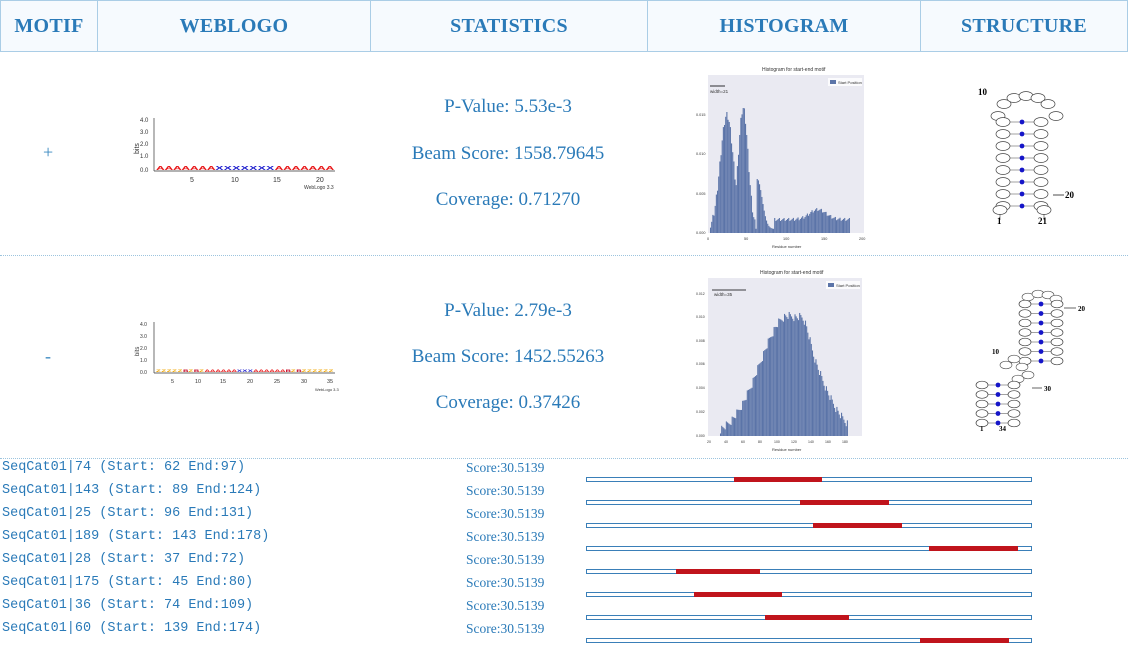 This screenshot has width=1133, height=646. Describe the element at coordinates (794, 70) in the screenshot. I see `hist-title: Histogram for start-end motif` at that location.